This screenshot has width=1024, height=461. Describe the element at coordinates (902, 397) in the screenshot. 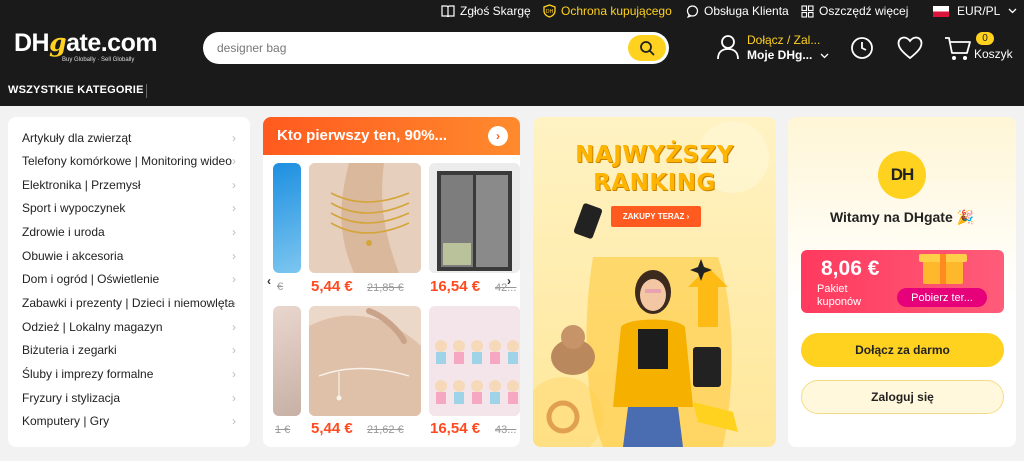

I see `sign-in-button: Zaloguj się` at that location.